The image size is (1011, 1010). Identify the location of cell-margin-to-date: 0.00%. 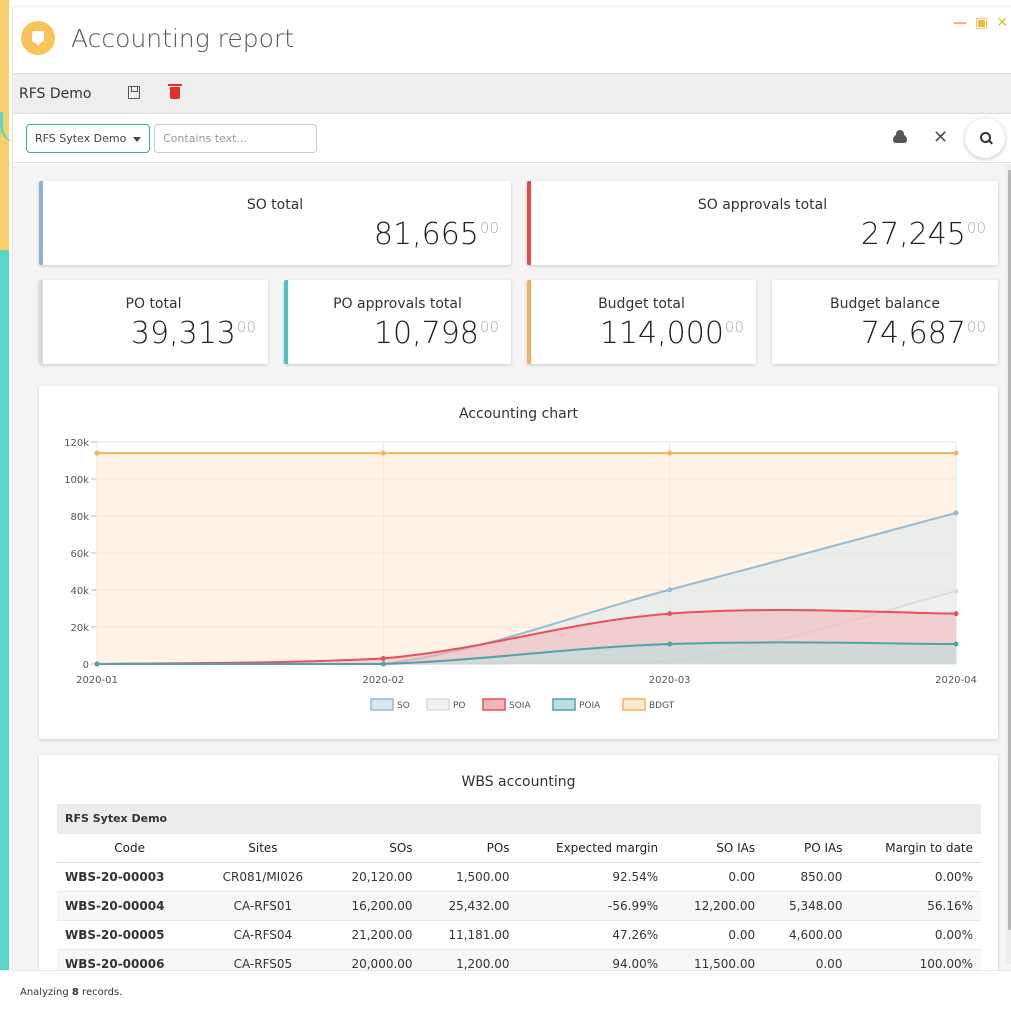
(915, 877).